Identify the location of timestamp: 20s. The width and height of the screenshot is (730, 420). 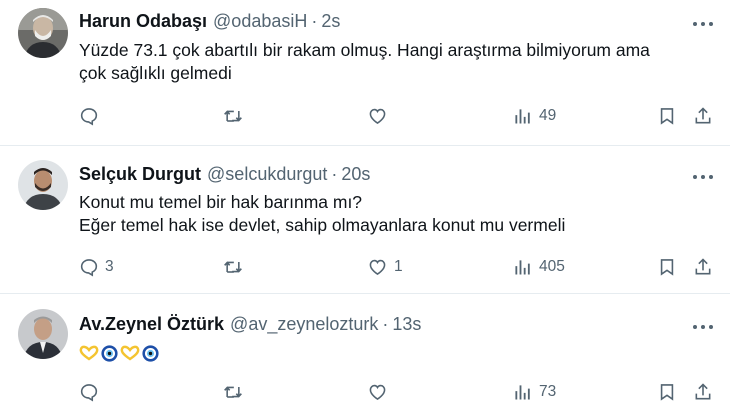
(355, 174).